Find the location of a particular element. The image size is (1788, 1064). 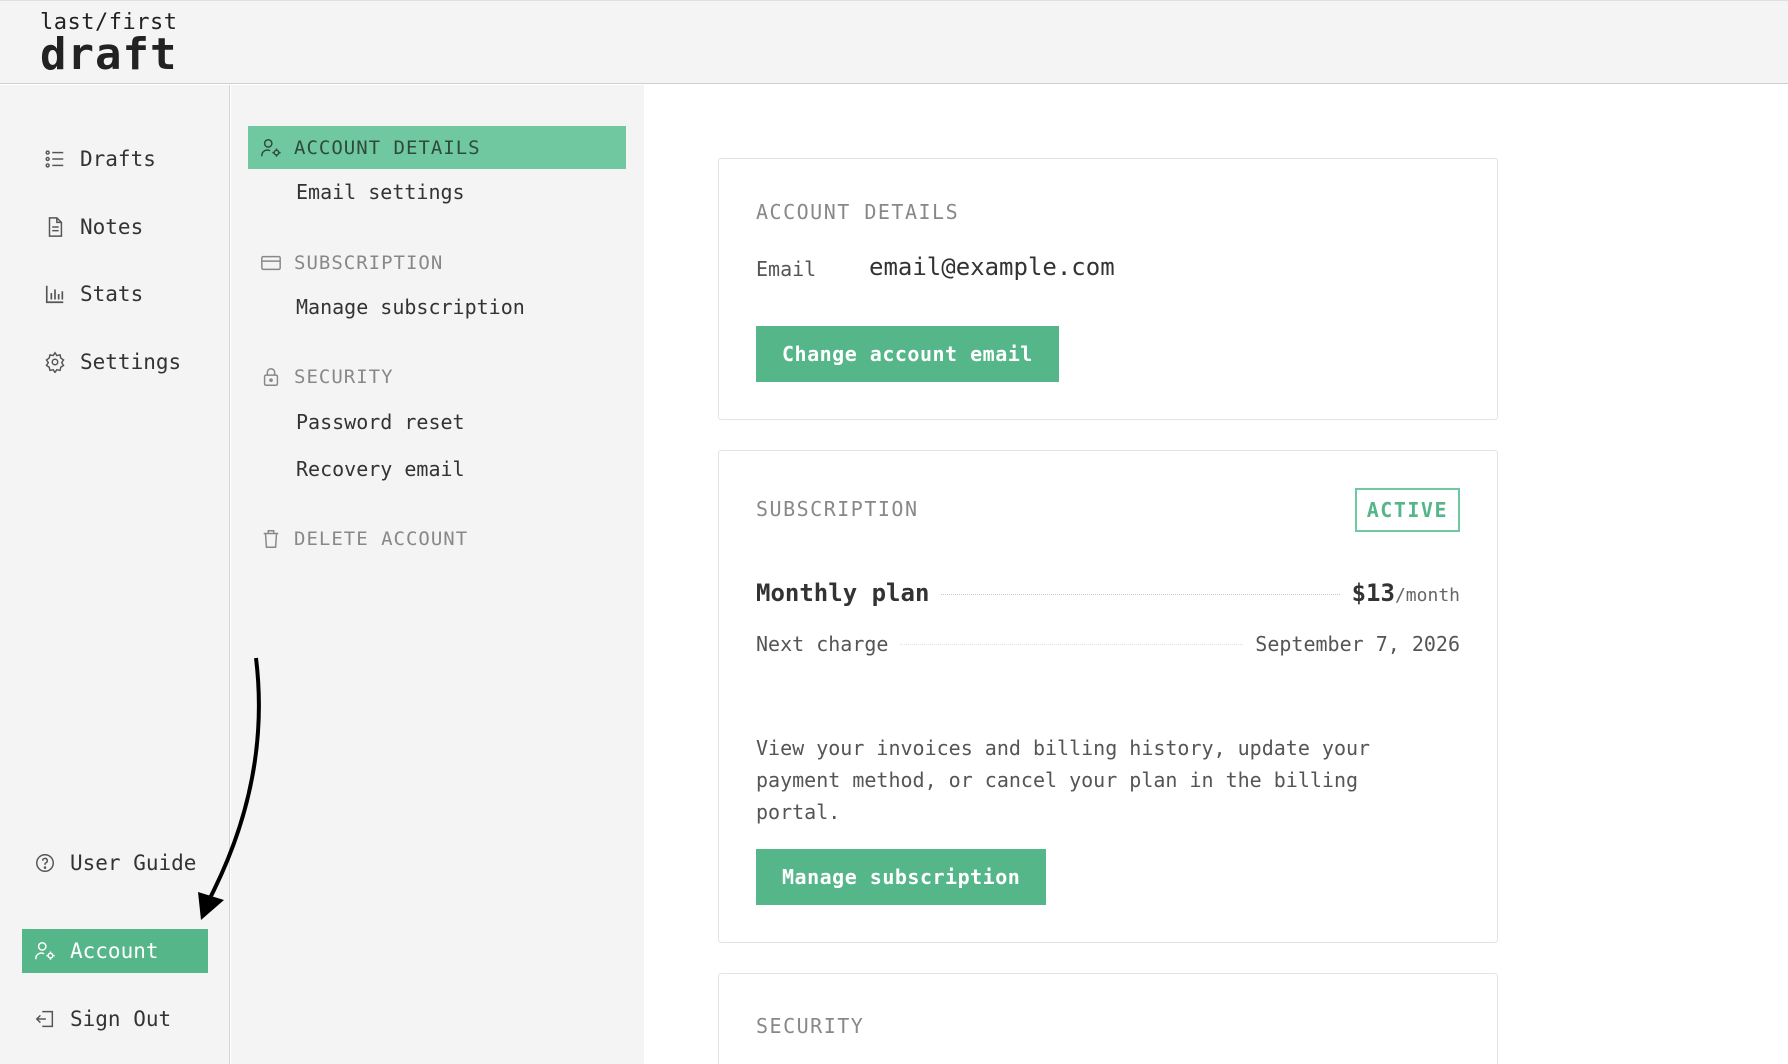

gear-icon is located at coordinates (55, 362).